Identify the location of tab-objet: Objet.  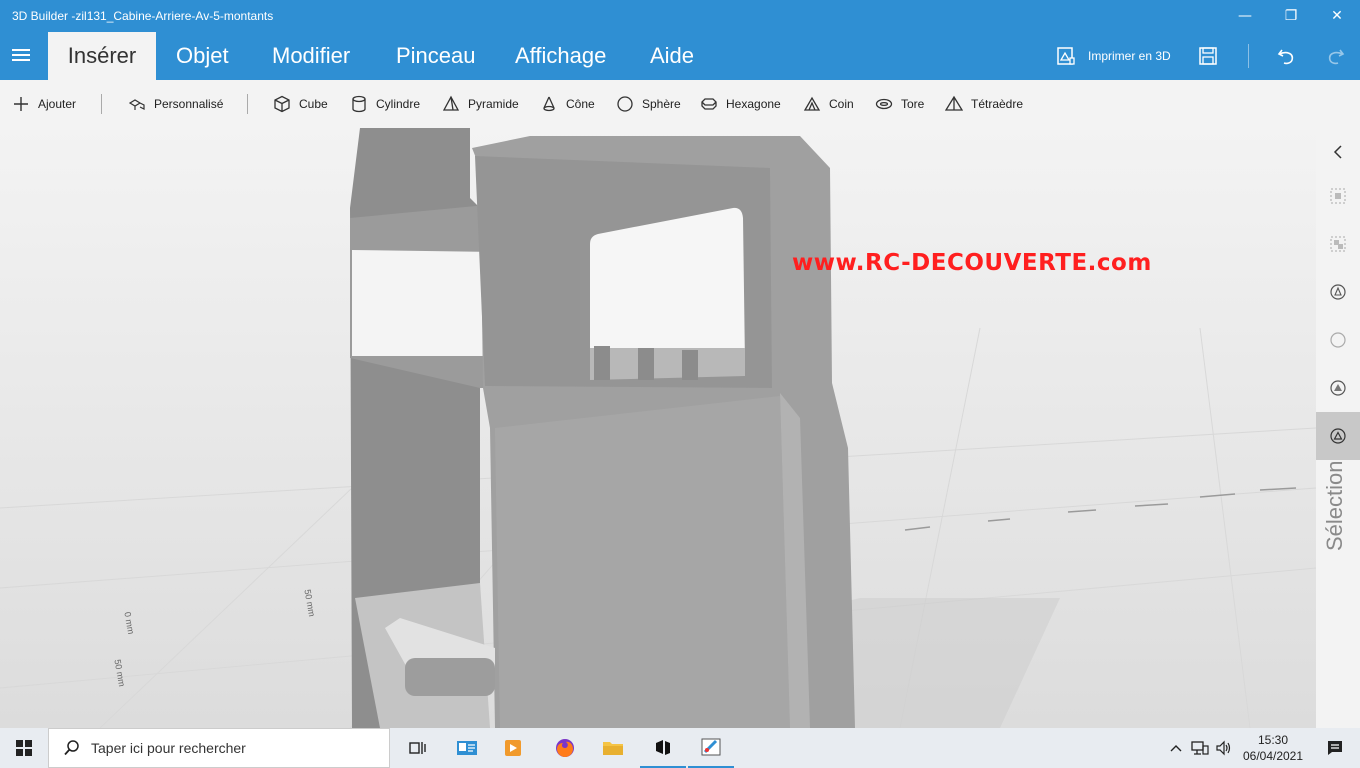
(202, 56).